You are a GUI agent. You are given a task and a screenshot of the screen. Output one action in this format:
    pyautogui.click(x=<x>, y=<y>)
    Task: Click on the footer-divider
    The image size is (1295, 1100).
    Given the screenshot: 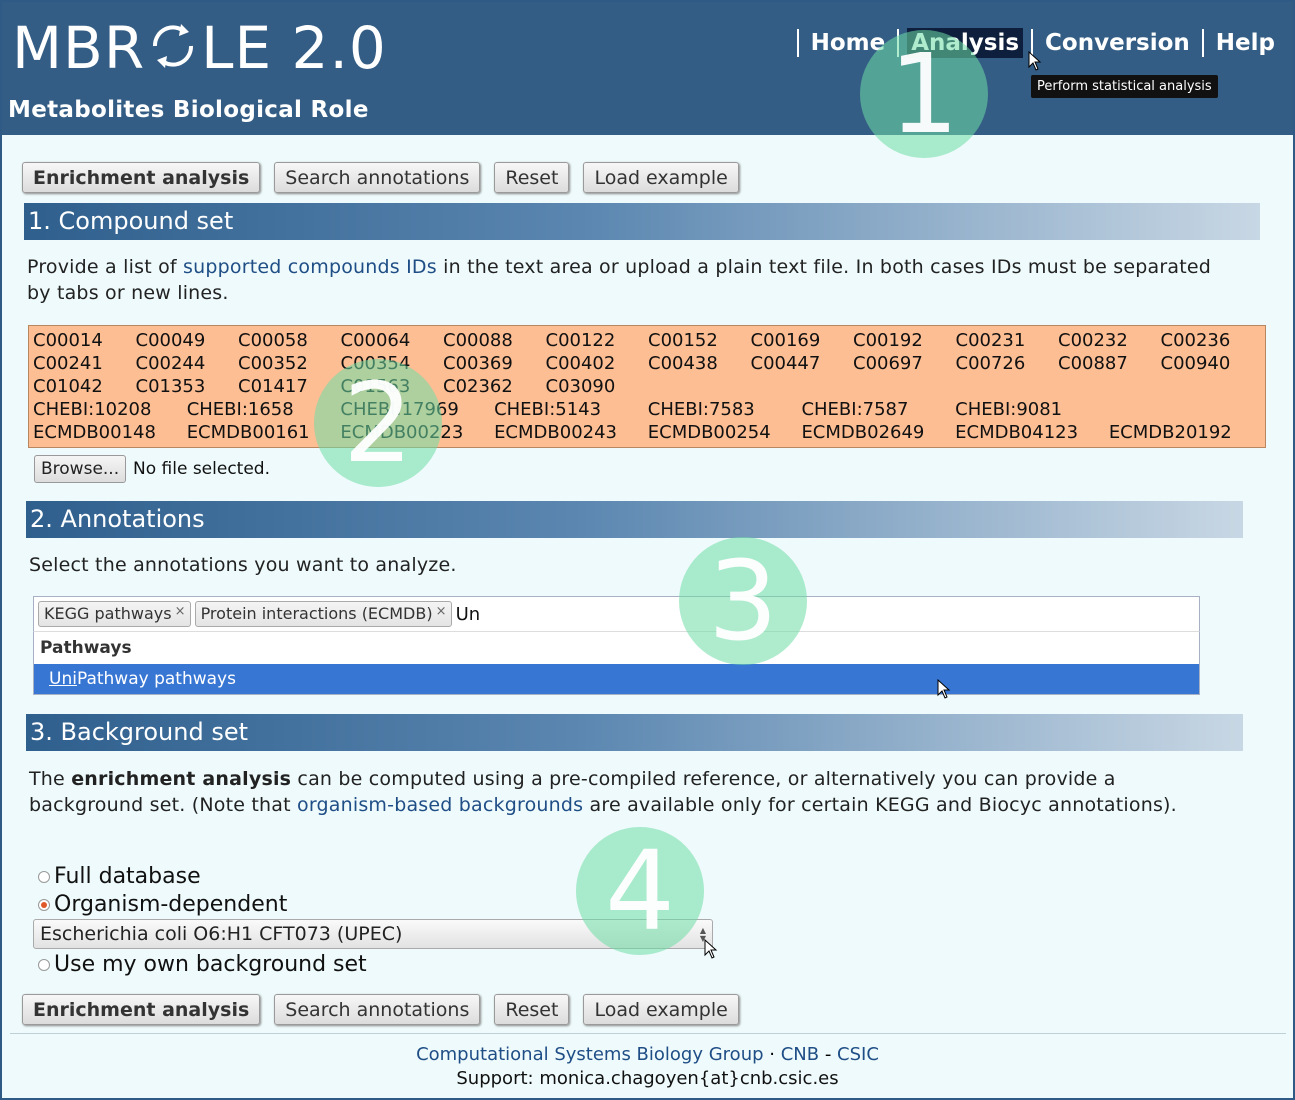 What is the action you would take?
    pyautogui.click(x=648, y=1033)
    